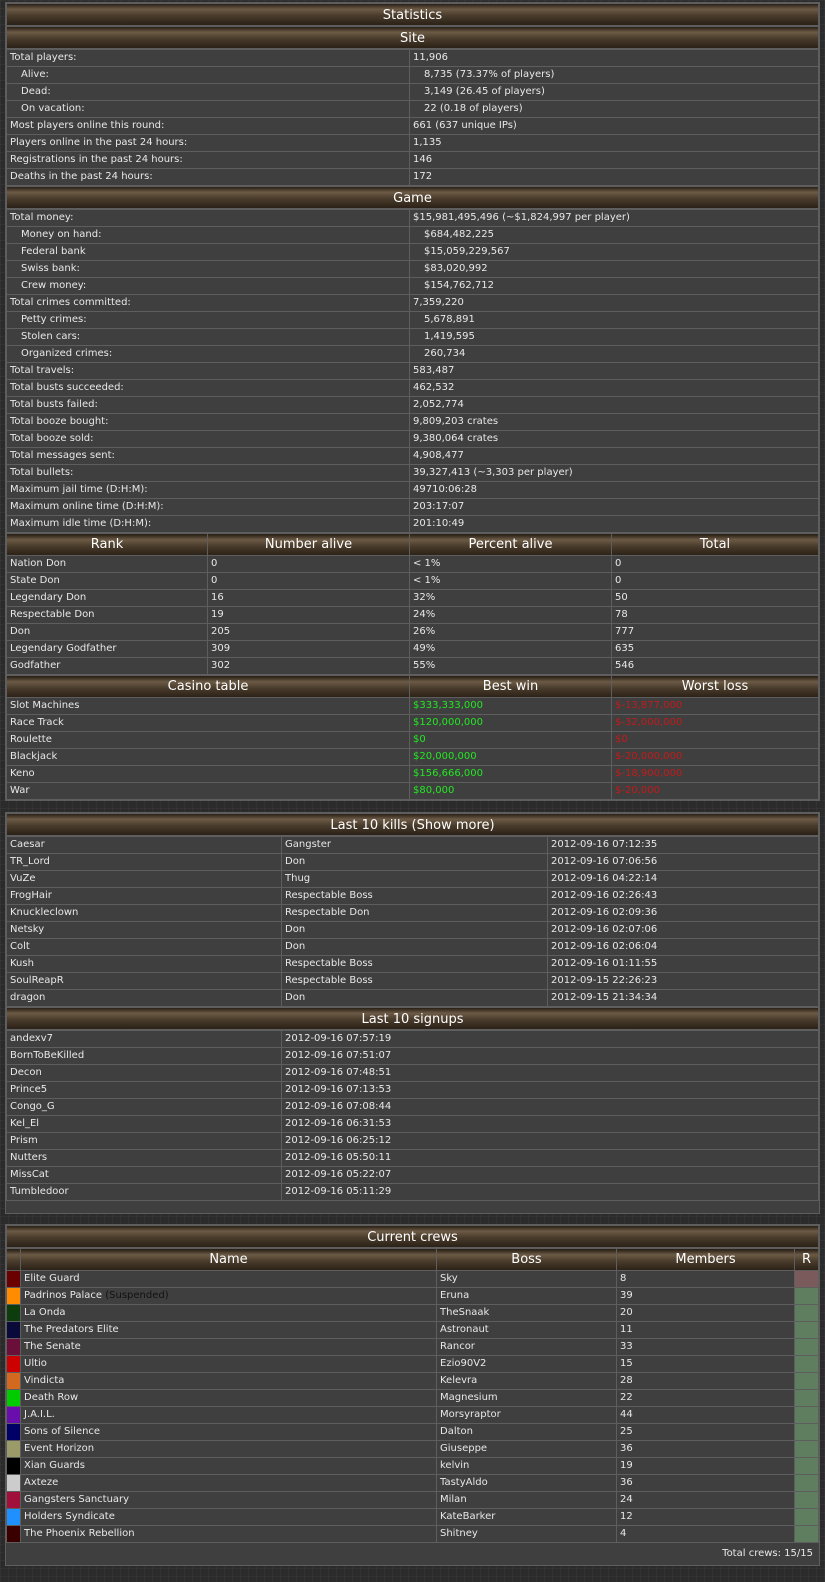 This screenshot has height=1582, width=825. What do you see at coordinates (208, 405) in the screenshot?
I see `game-label: Total busts failed:` at bounding box center [208, 405].